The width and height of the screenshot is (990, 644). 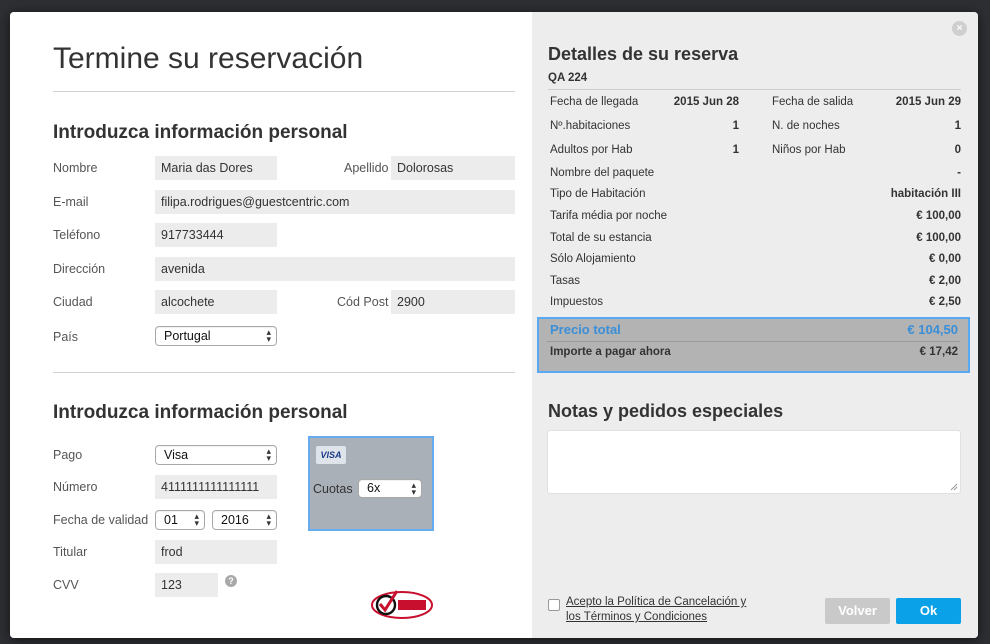 I want to click on adultos-label: Adultos por Hab, so click(x=591, y=150).